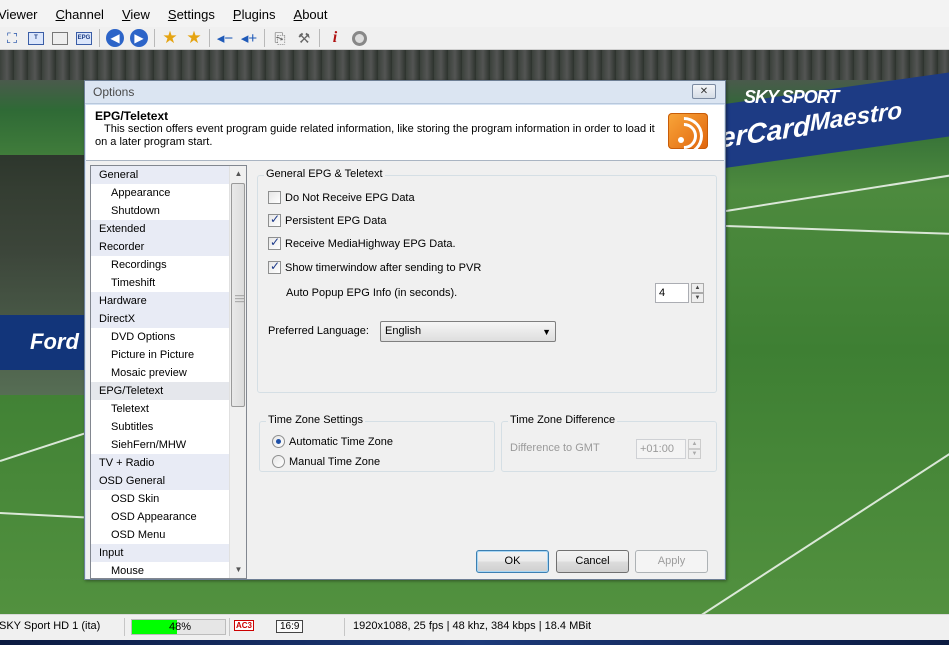  Describe the element at coordinates (249, 38) in the screenshot. I see `volume-up-icon: ◂+` at that location.